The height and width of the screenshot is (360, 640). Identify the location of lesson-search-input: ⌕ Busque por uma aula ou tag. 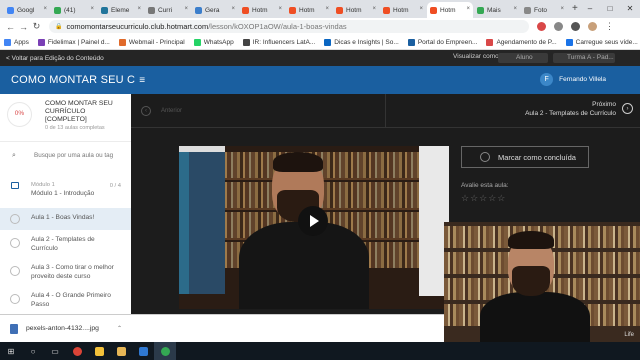
(65, 156).